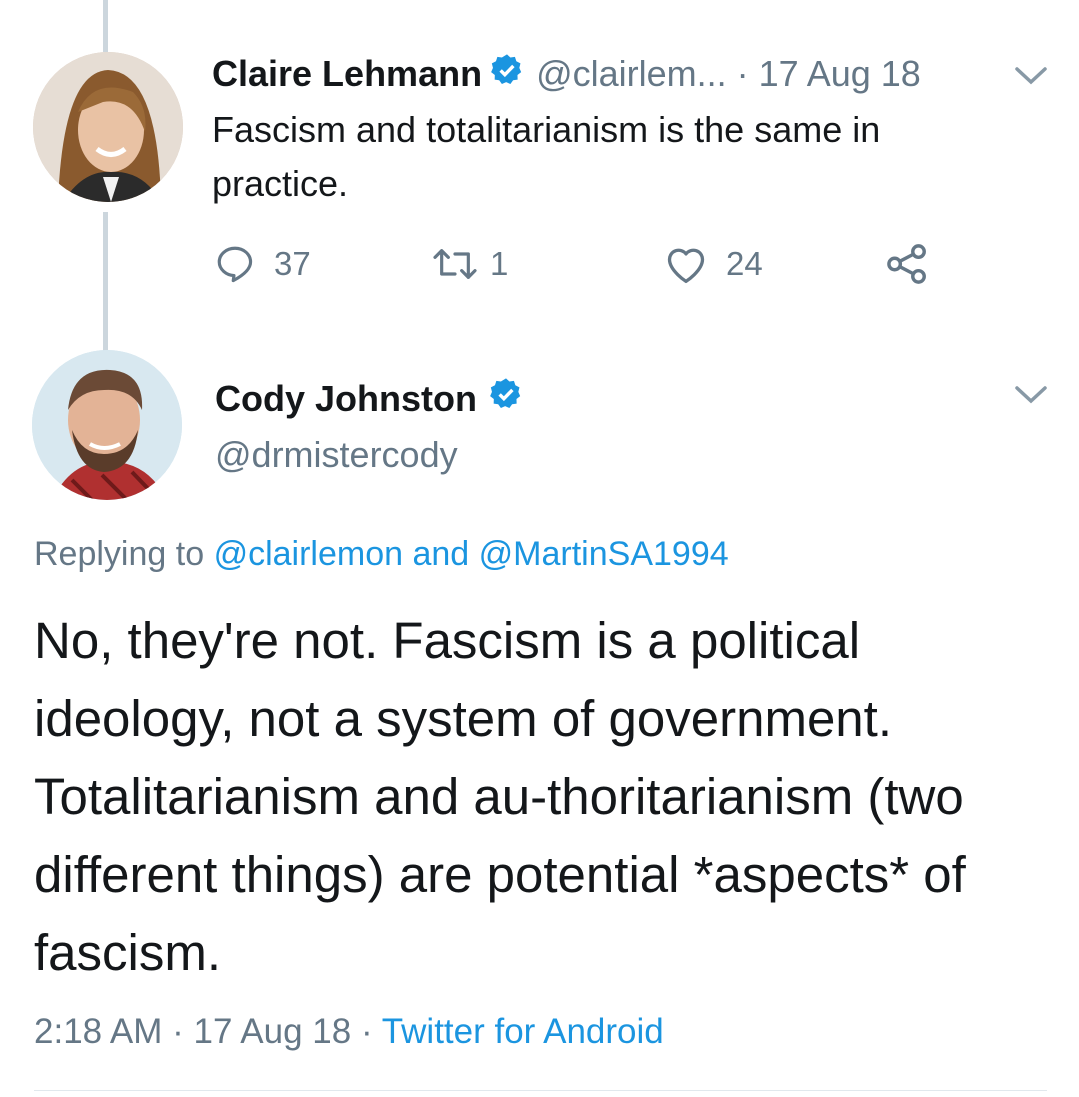 The height and width of the screenshot is (1097, 1079). Describe the element at coordinates (235, 264) in the screenshot. I see `reply-icon` at that location.